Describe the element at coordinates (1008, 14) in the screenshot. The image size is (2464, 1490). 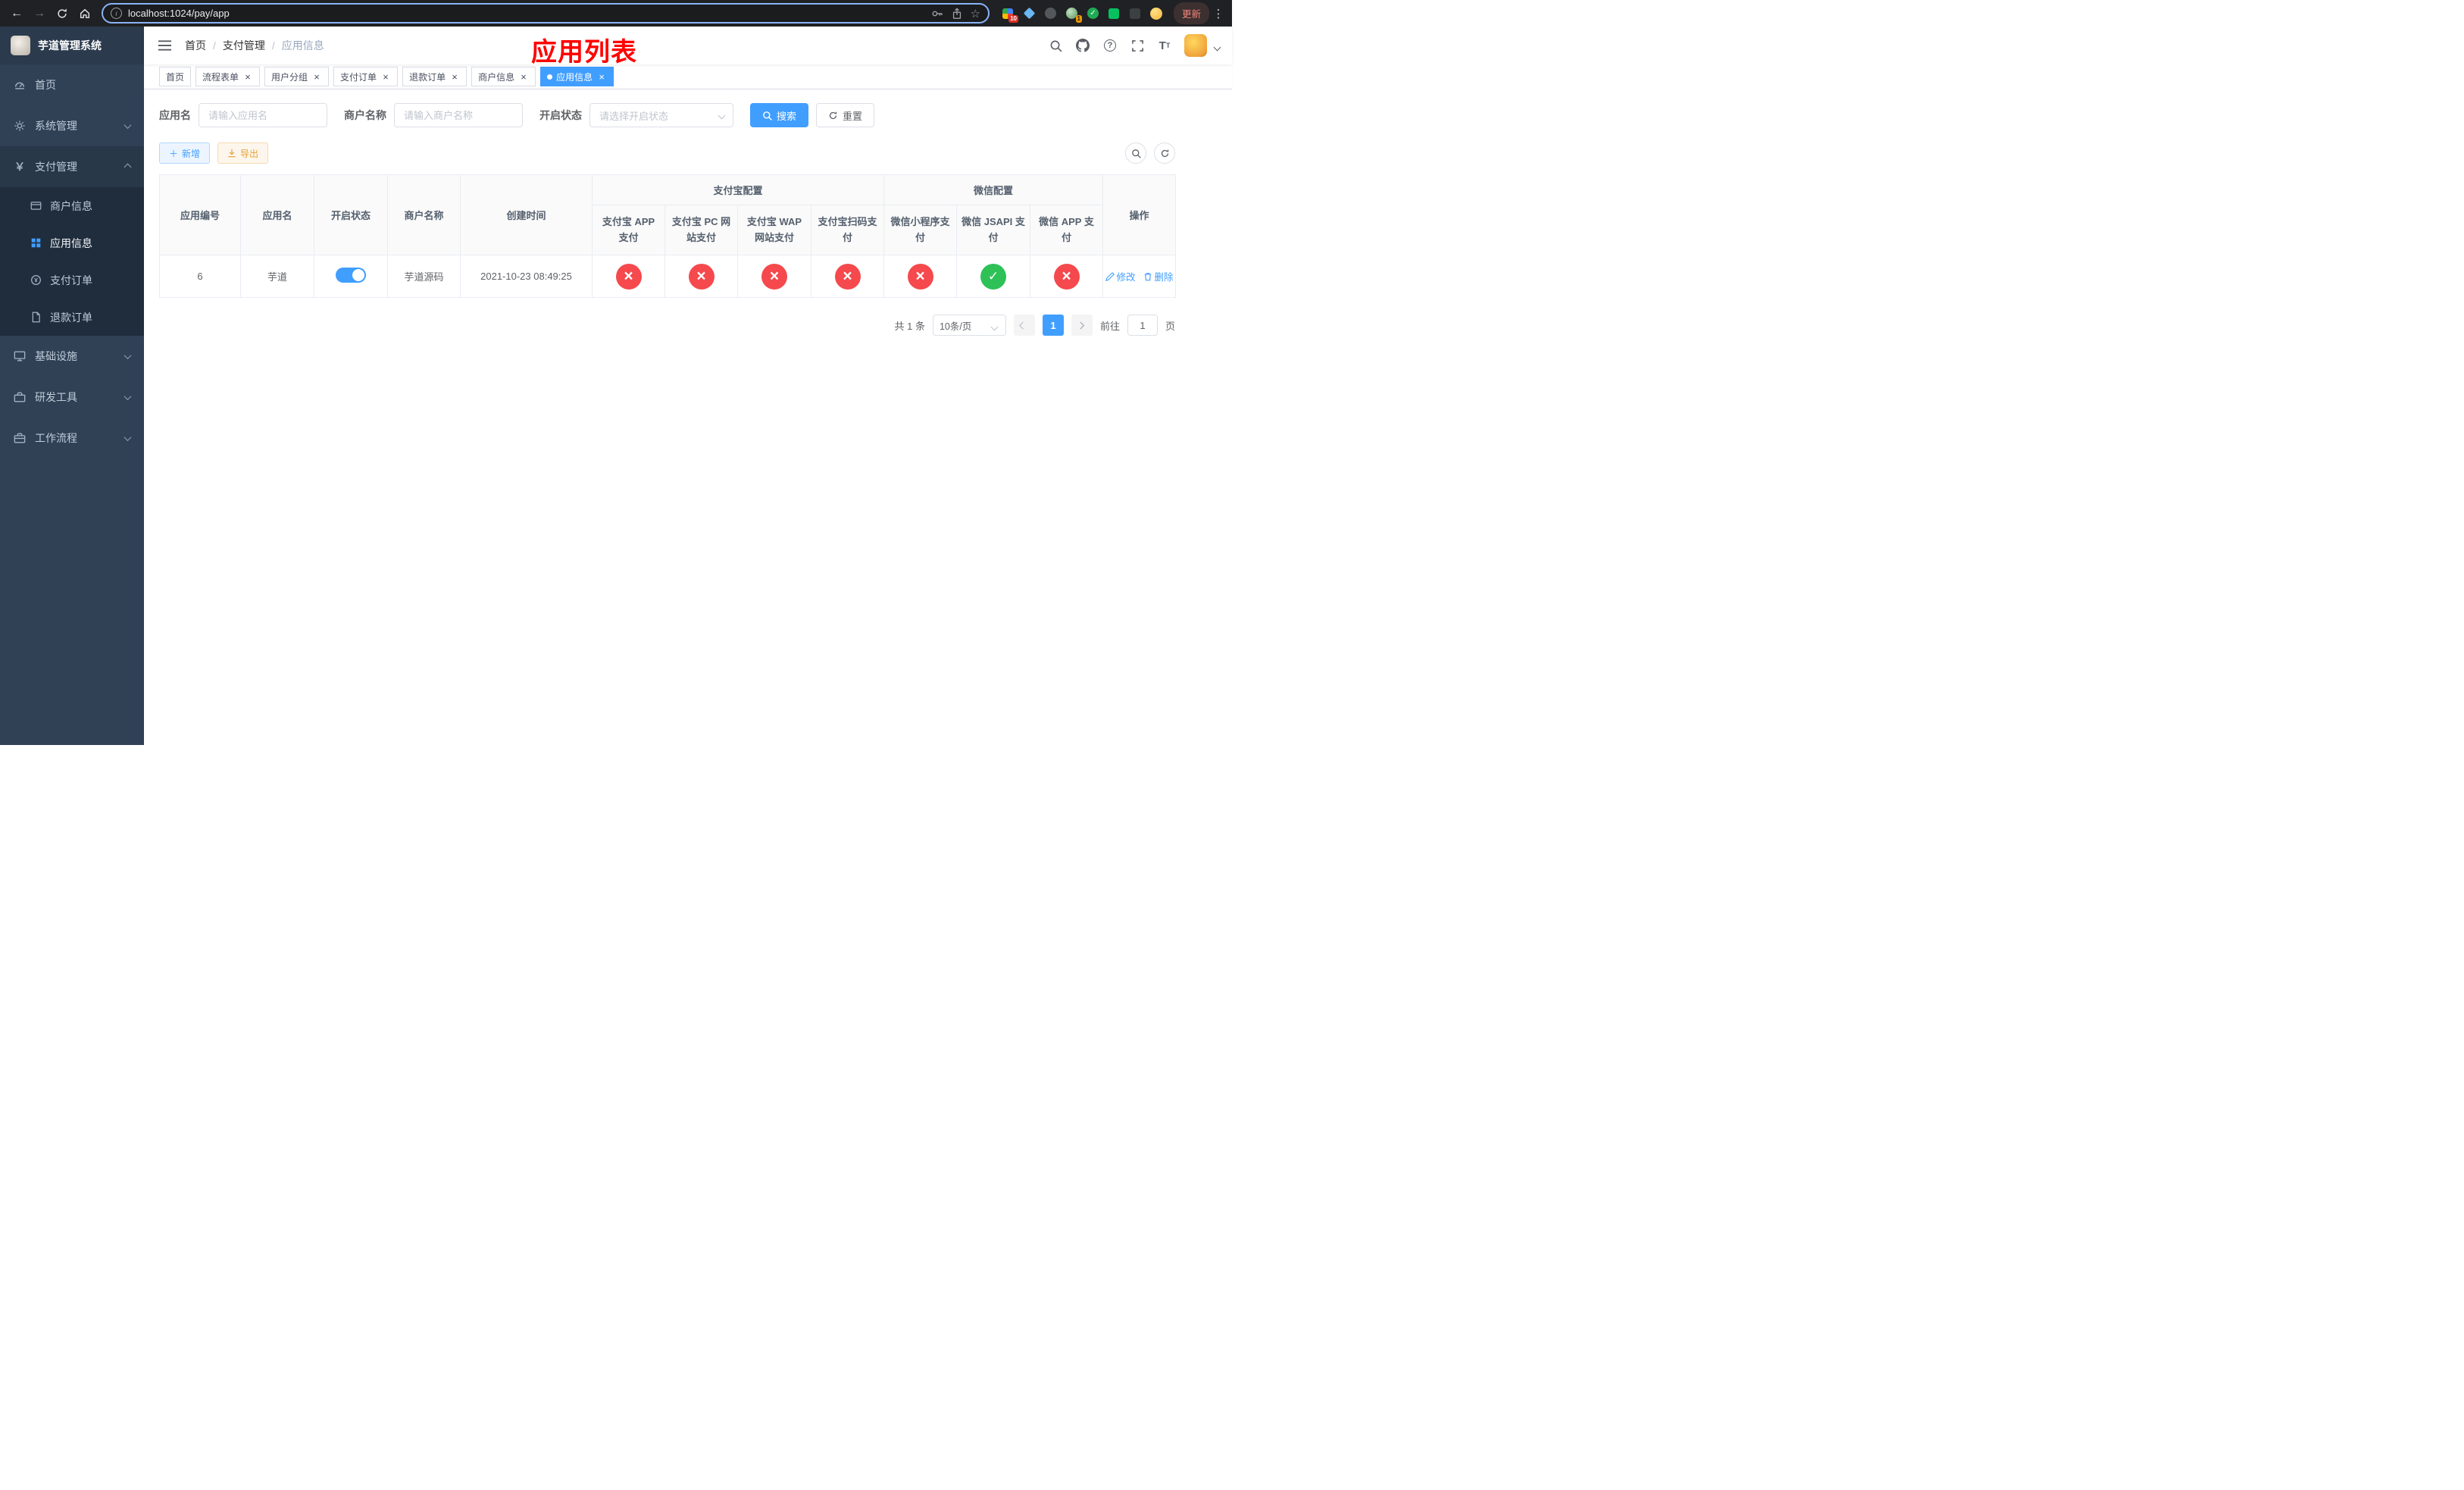
I see `extensions-icon: 10` at that location.